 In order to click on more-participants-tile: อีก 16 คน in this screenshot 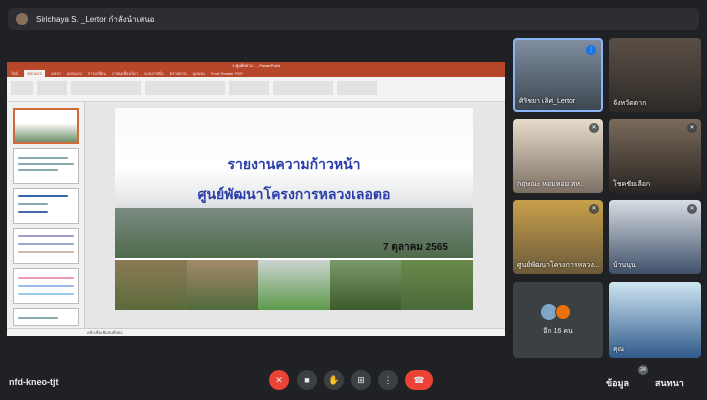, I will do `click(558, 320)`.